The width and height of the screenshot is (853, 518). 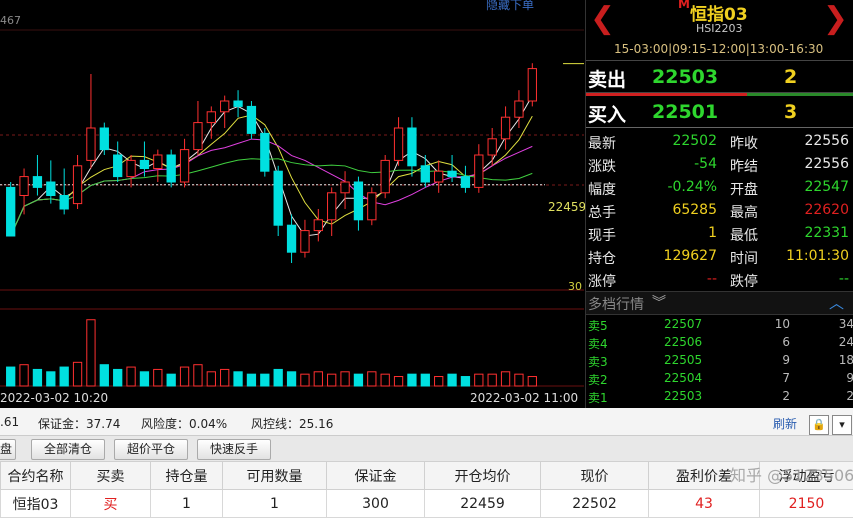 What do you see at coordinates (151, 449) in the screenshot?
I see `over-price-close-button: 超价平仓` at bounding box center [151, 449].